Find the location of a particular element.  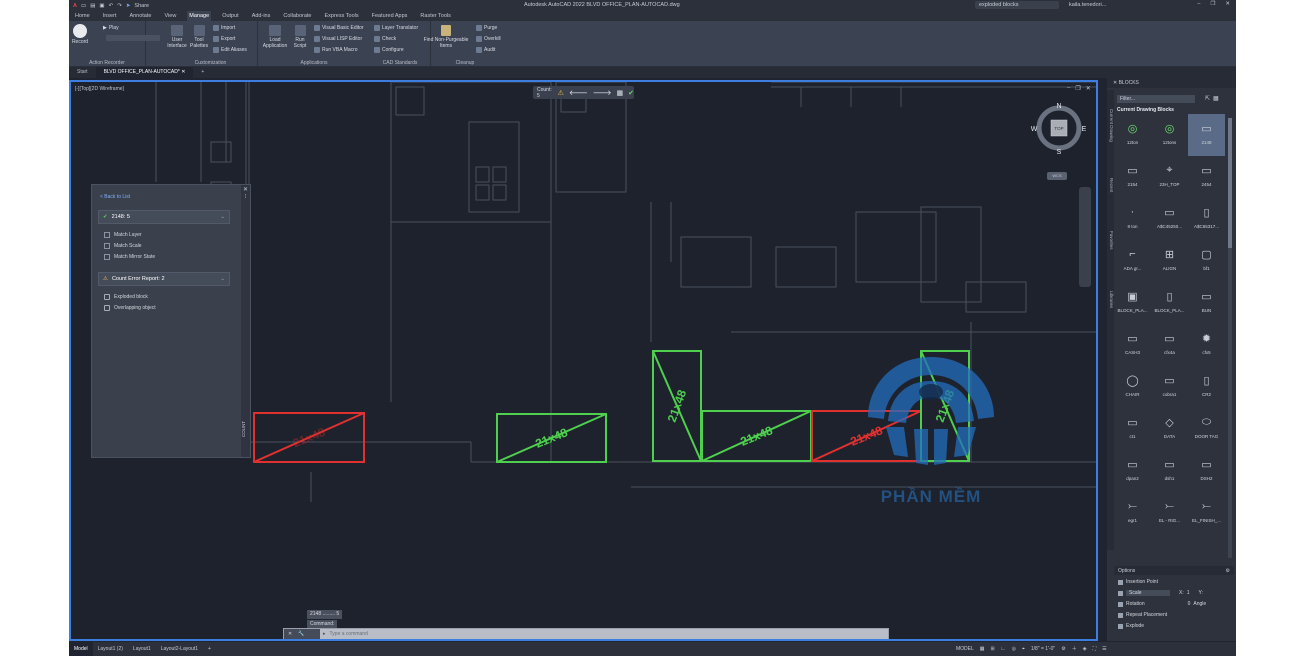

isolate-icon: ◈ is located at coordinates (1085, 649).